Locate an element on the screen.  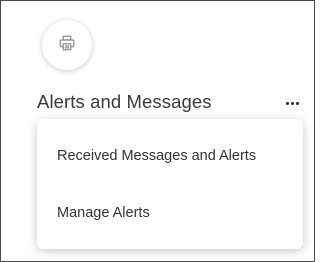
print-button is located at coordinates (67, 45).